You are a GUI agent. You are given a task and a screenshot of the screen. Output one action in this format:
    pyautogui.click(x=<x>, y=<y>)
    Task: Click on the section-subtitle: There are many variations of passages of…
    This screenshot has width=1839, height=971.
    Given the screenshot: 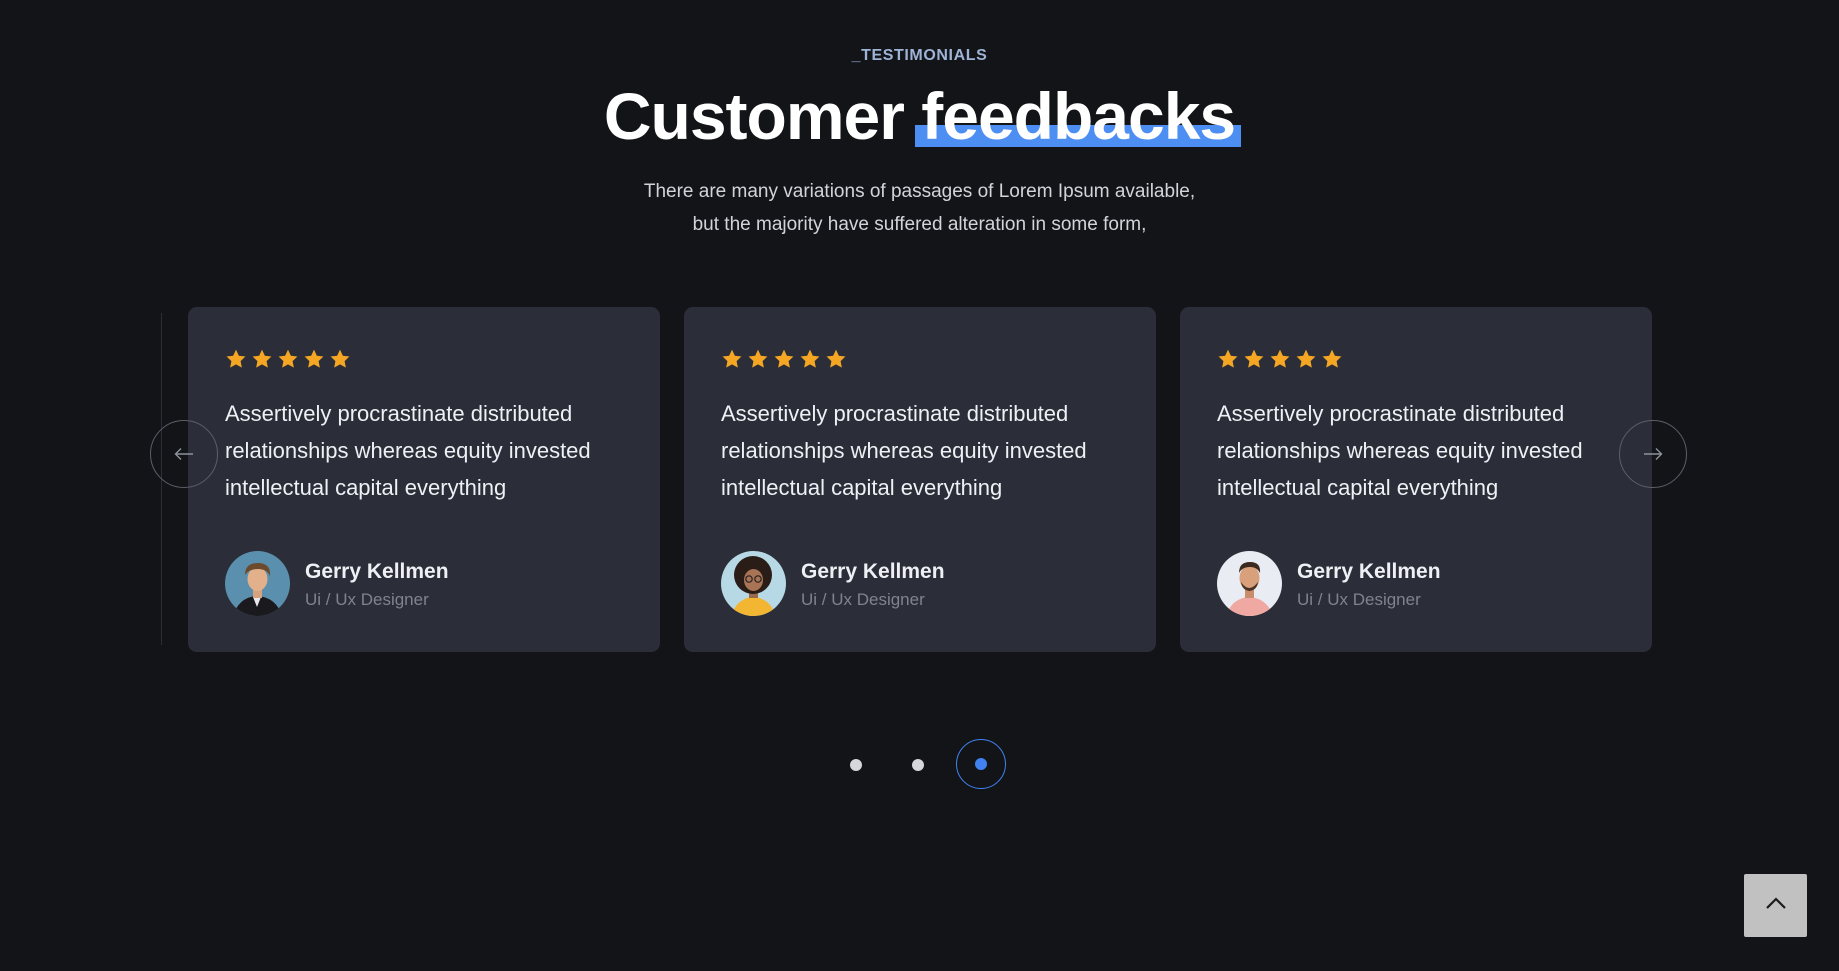 What is the action you would take?
    pyautogui.click(x=919, y=208)
    